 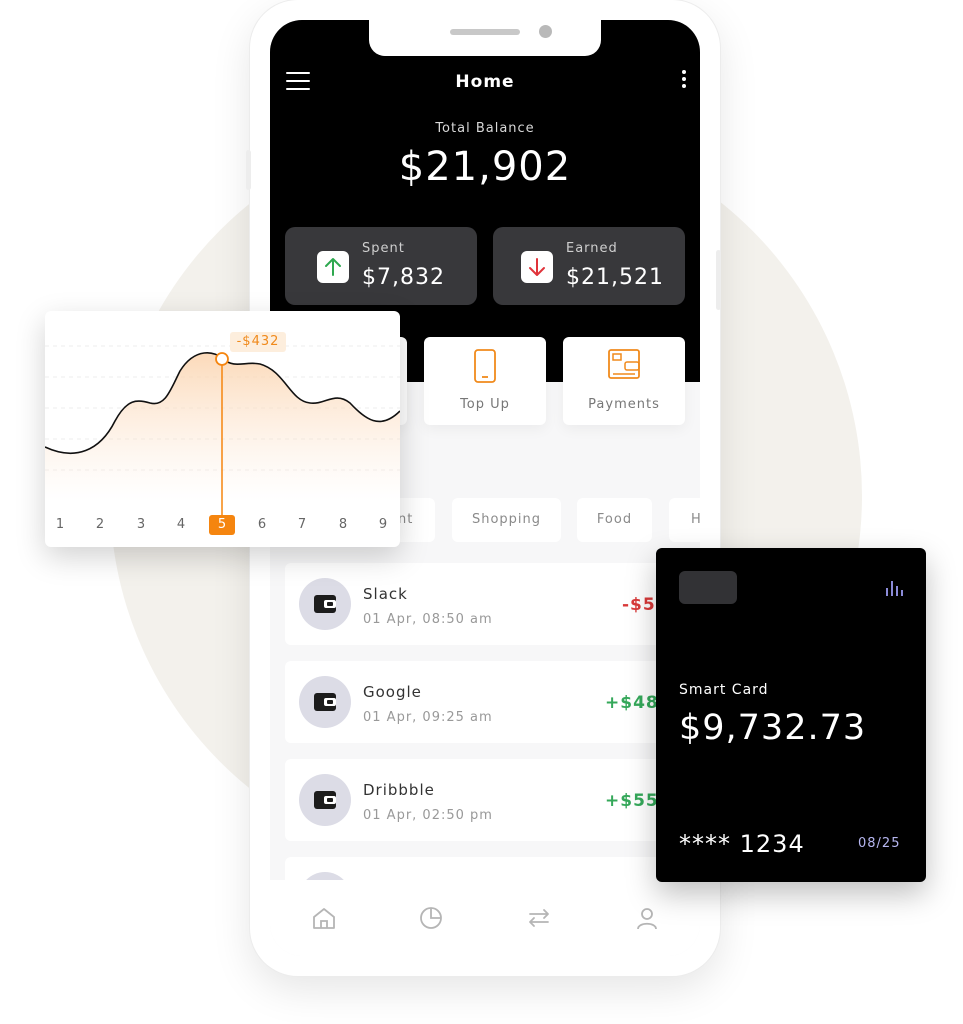 What do you see at coordinates (428, 619) in the screenshot?
I see `transaction-date: 01 Apr, 08:50 am` at bounding box center [428, 619].